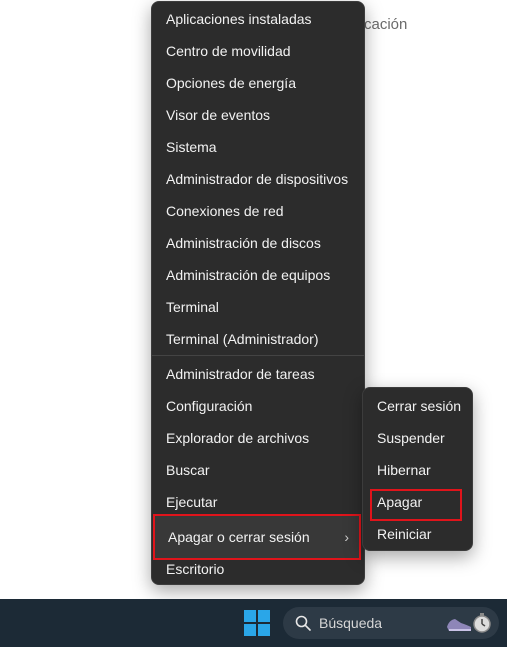  I want to click on menu-item-terminal-admin: Terminal (Administrador), so click(242, 339).